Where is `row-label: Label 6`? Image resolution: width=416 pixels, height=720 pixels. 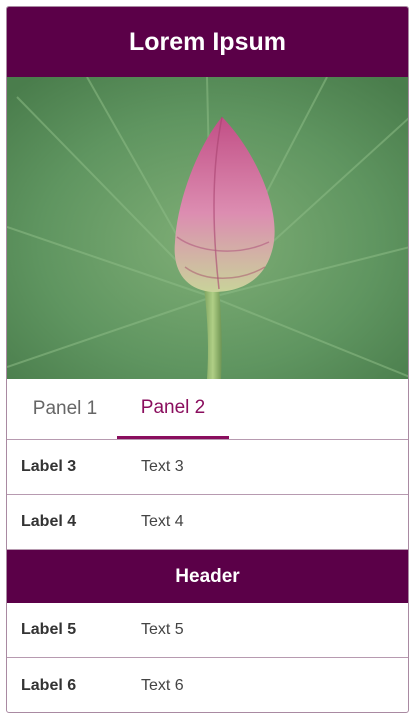 row-label: Label 6 is located at coordinates (49, 685).